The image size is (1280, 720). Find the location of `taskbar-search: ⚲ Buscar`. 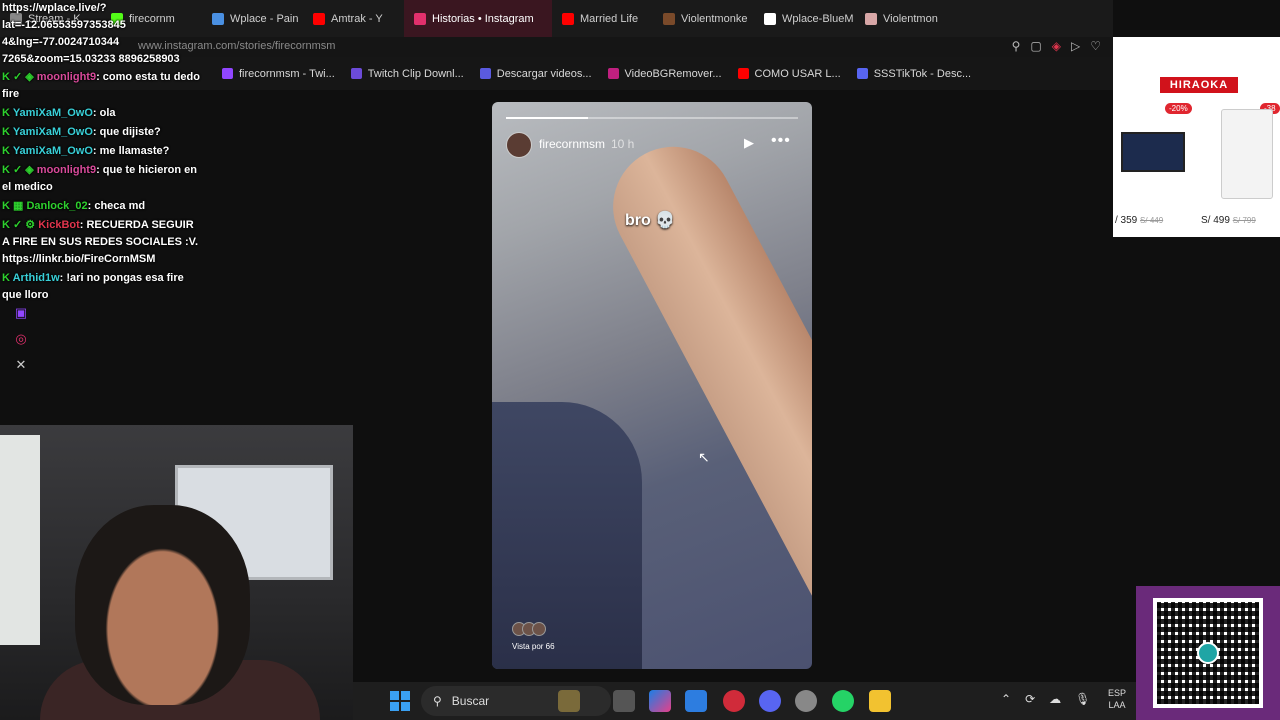

taskbar-search: ⚲ Buscar is located at coordinates (516, 701).